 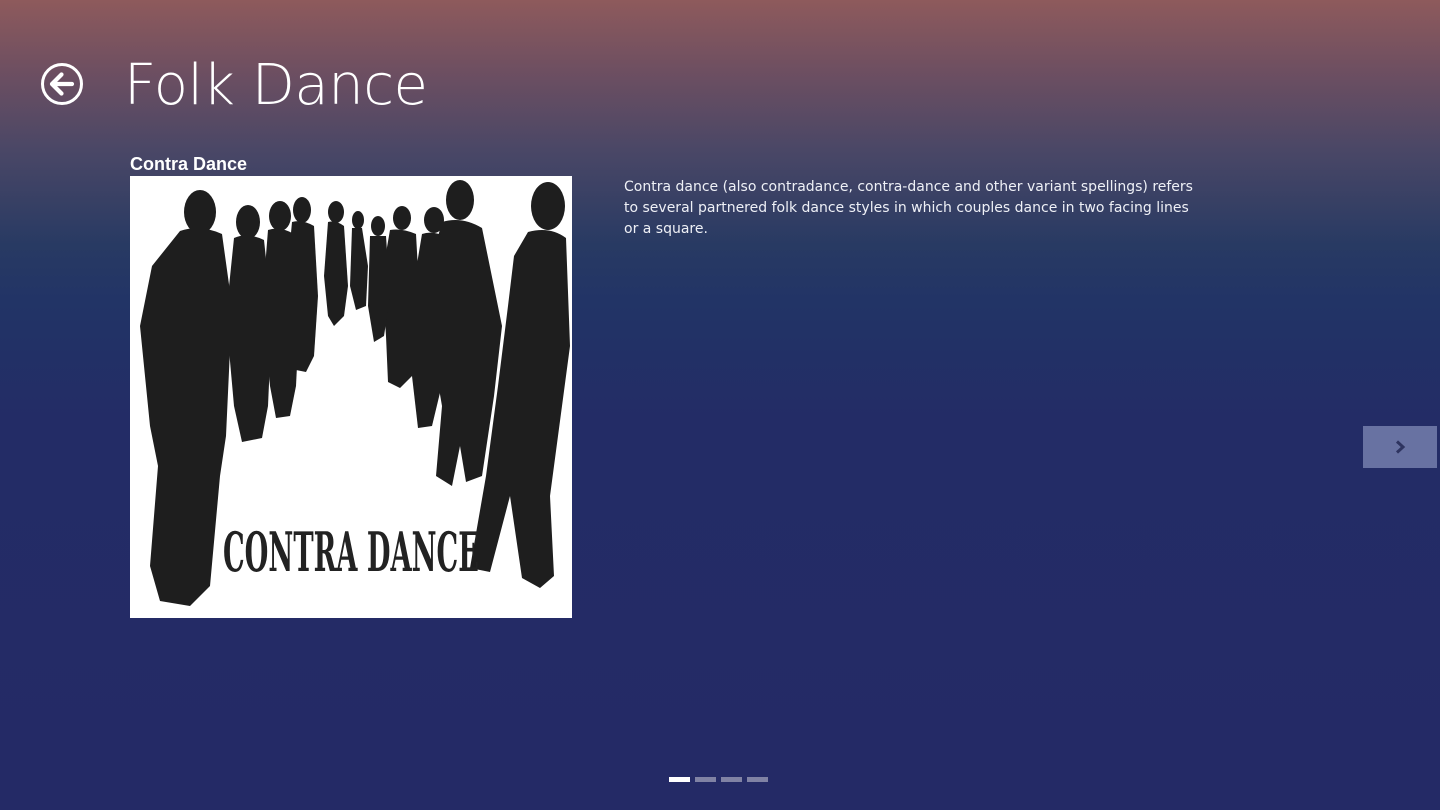 What do you see at coordinates (276, 85) in the screenshot?
I see `page-title: Folk Dance` at bounding box center [276, 85].